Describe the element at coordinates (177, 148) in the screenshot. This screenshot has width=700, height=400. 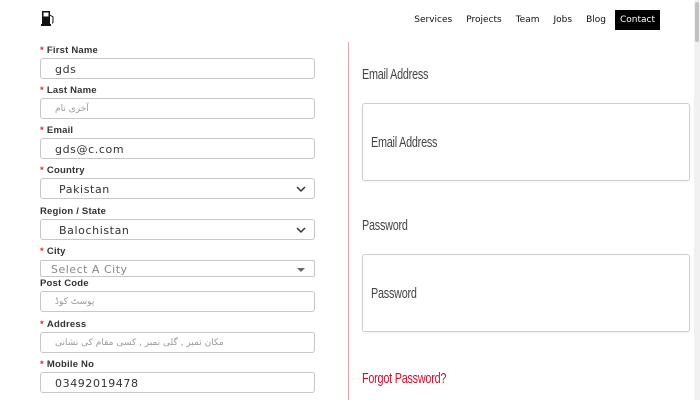
I see `email-input: gds@c.com` at that location.